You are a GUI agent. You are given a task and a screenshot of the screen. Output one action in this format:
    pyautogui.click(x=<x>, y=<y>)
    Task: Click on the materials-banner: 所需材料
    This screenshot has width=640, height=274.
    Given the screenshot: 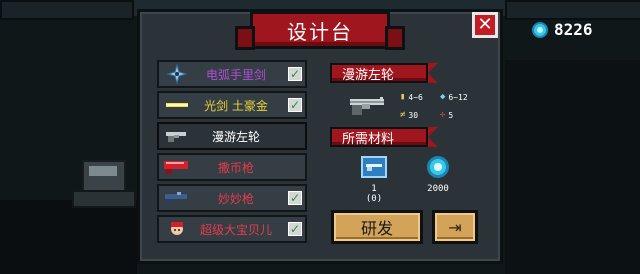 What is the action you would take?
    pyautogui.click(x=384, y=137)
    